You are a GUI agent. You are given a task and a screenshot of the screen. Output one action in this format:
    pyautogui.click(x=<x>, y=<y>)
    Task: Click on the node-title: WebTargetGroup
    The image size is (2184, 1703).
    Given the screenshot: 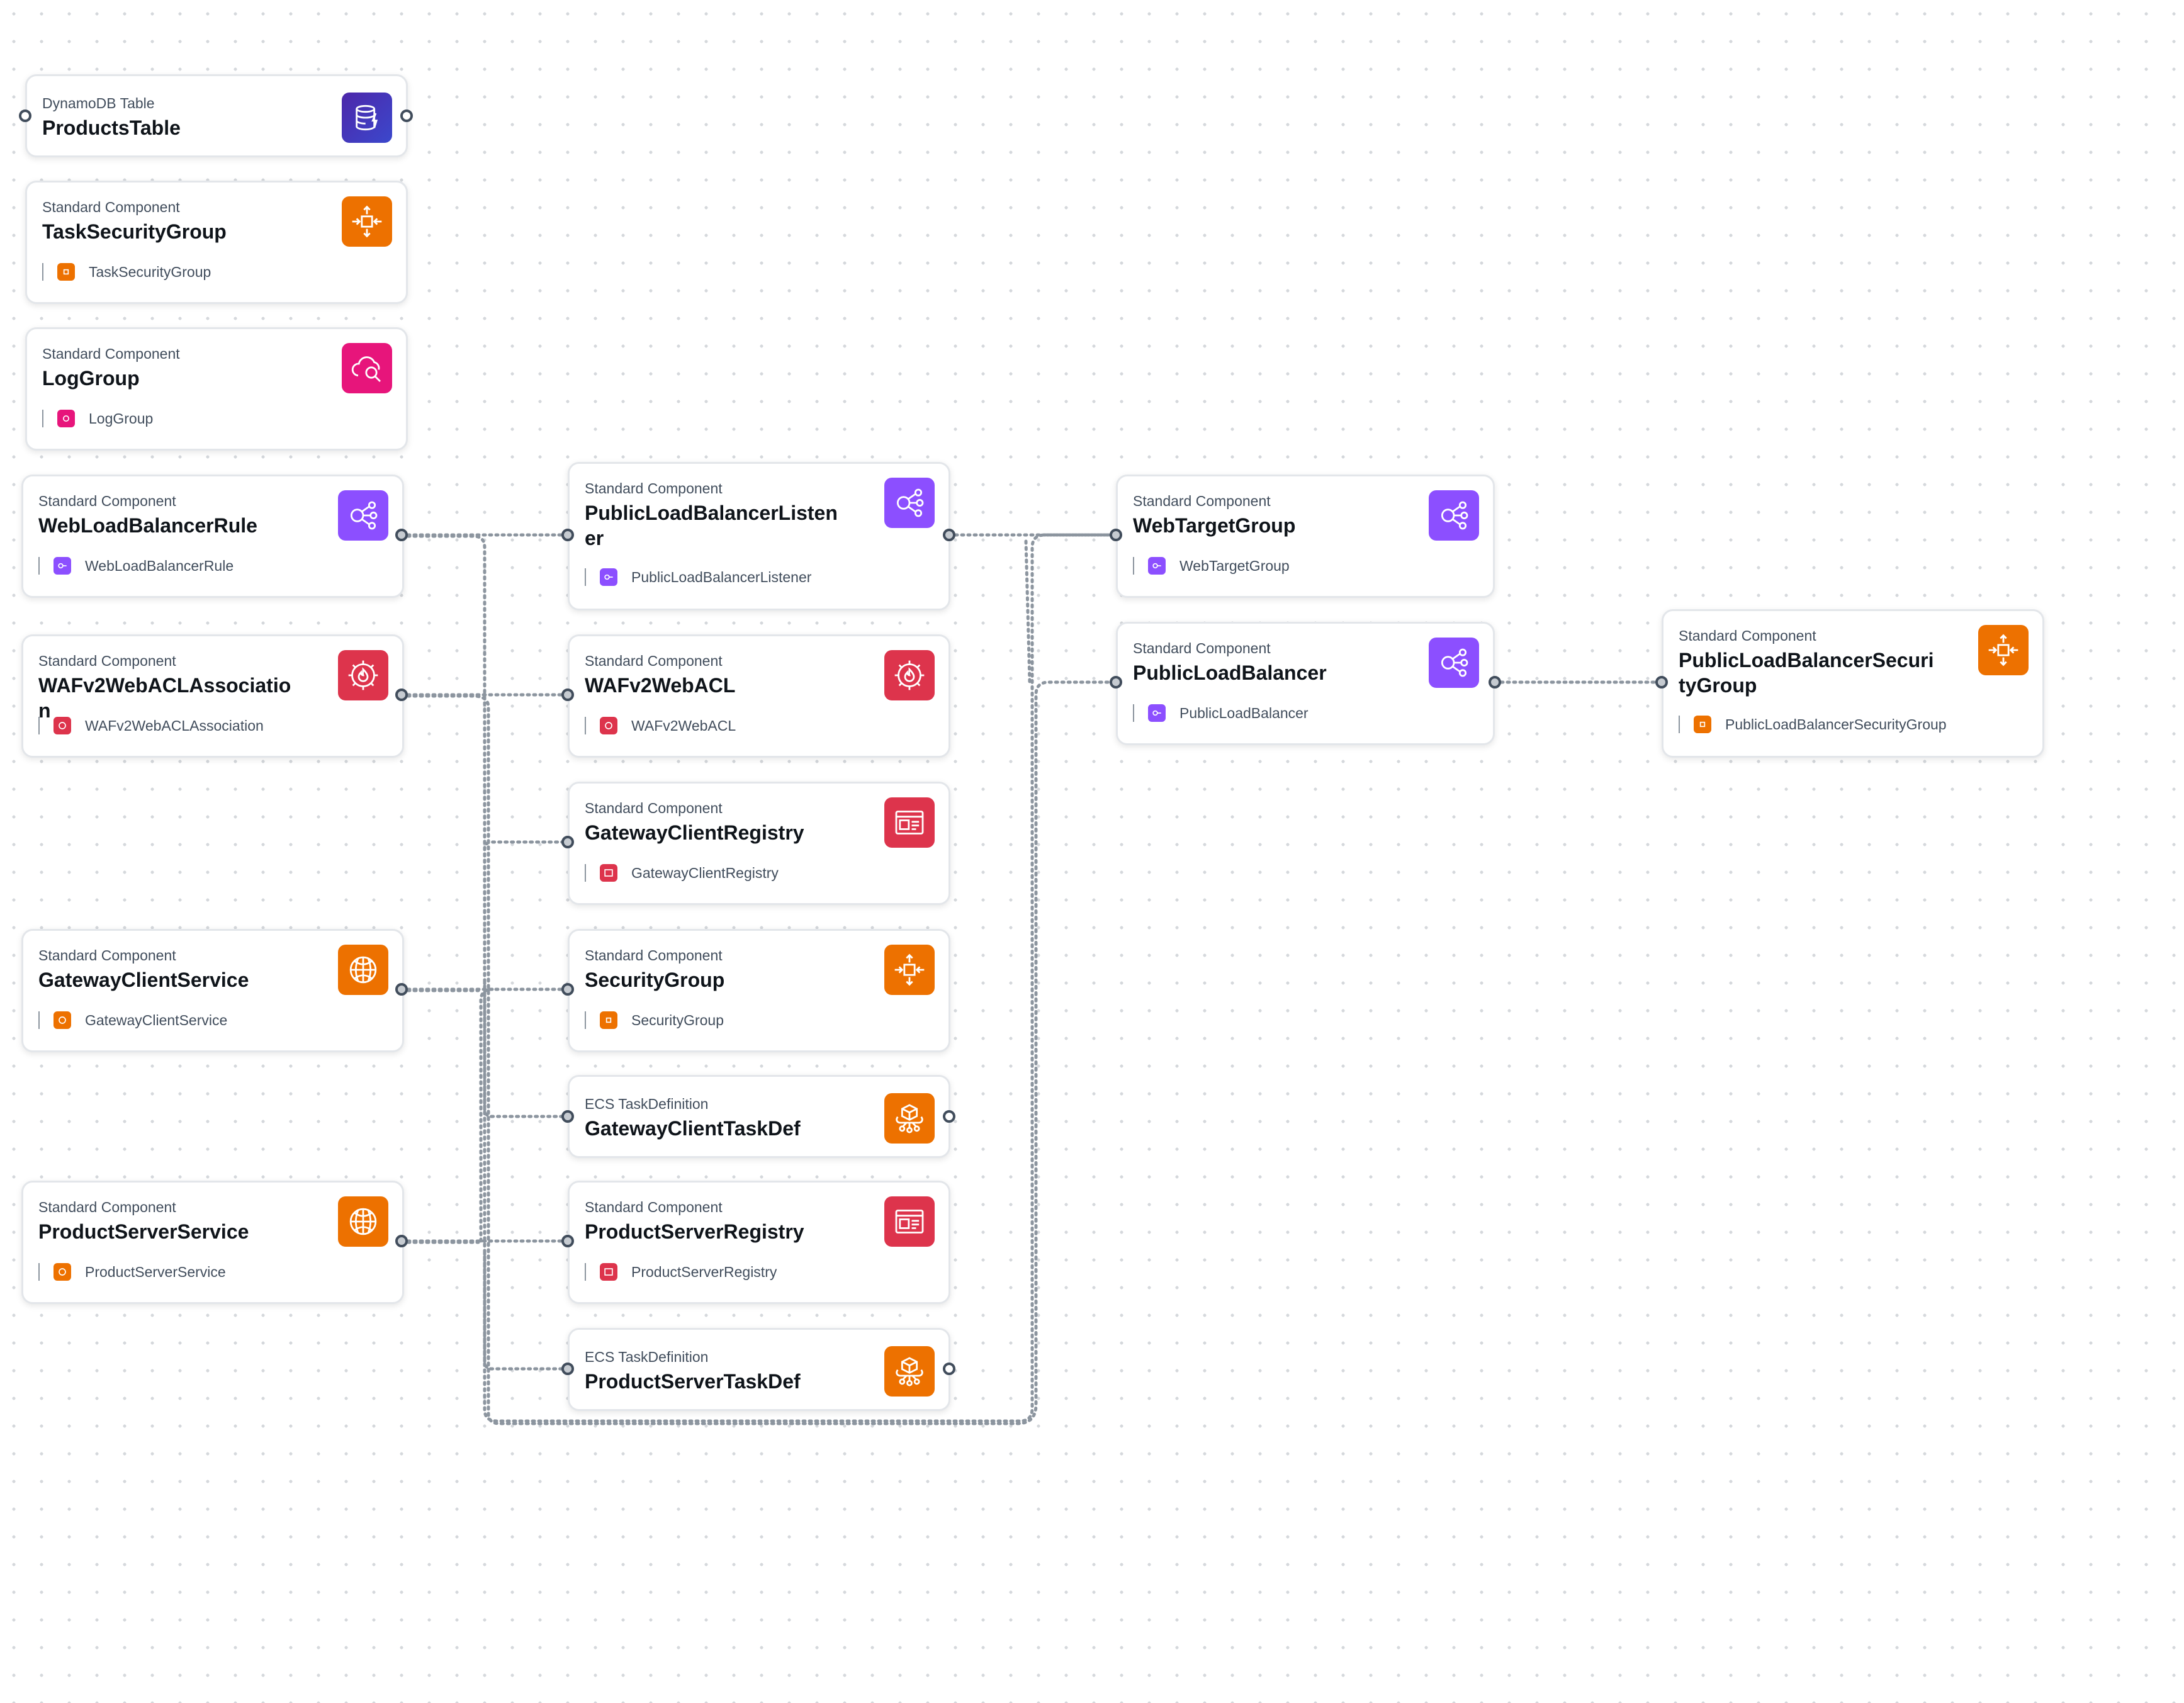 What is the action you would take?
    pyautogui.click(x=1214, y=525)
    